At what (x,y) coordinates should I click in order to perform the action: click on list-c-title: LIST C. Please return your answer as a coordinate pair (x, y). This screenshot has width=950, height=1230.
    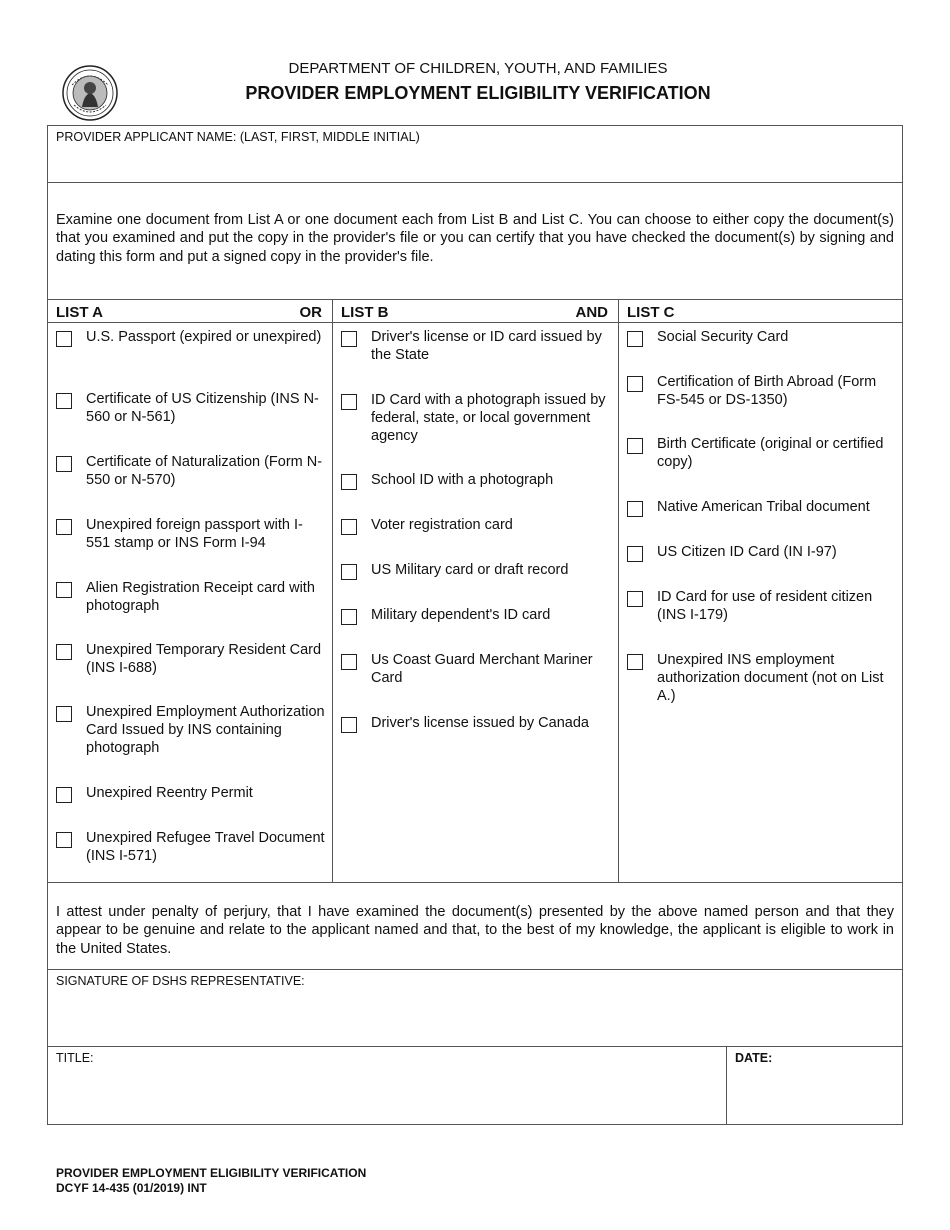
    Looking at the image, I should click on (651, 312).